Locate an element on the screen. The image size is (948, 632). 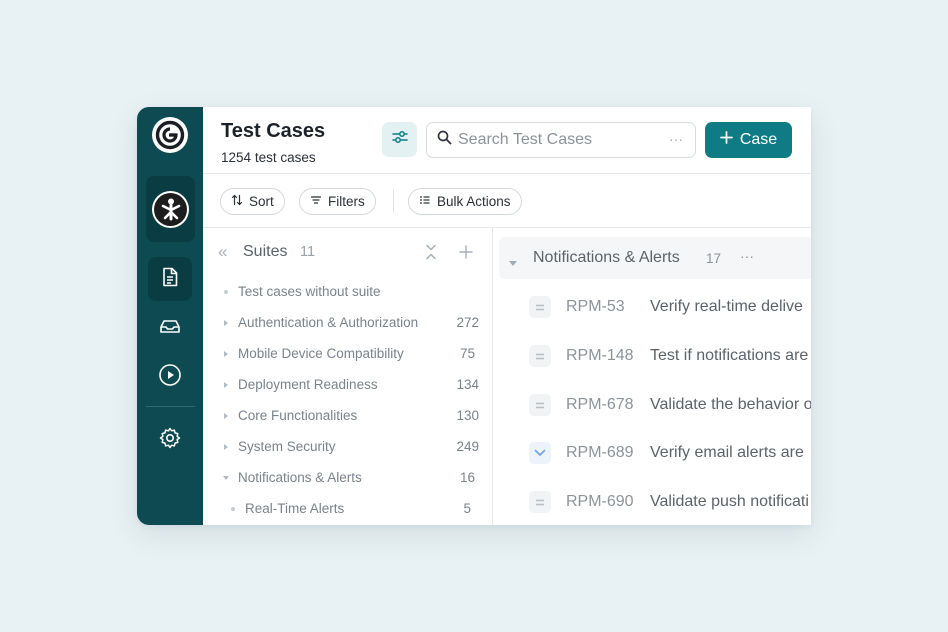
case-title: Validate push notificati is located at coordinates (729, 502).